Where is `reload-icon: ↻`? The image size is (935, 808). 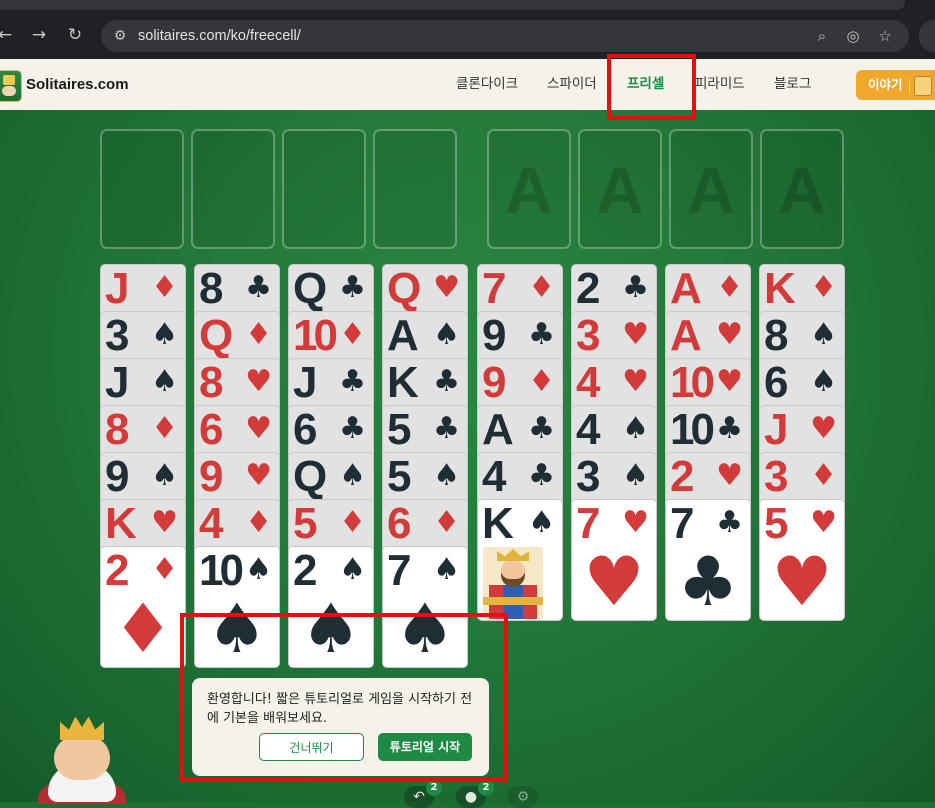 reload-icon: ↻ is located at coordinates (75, 35).